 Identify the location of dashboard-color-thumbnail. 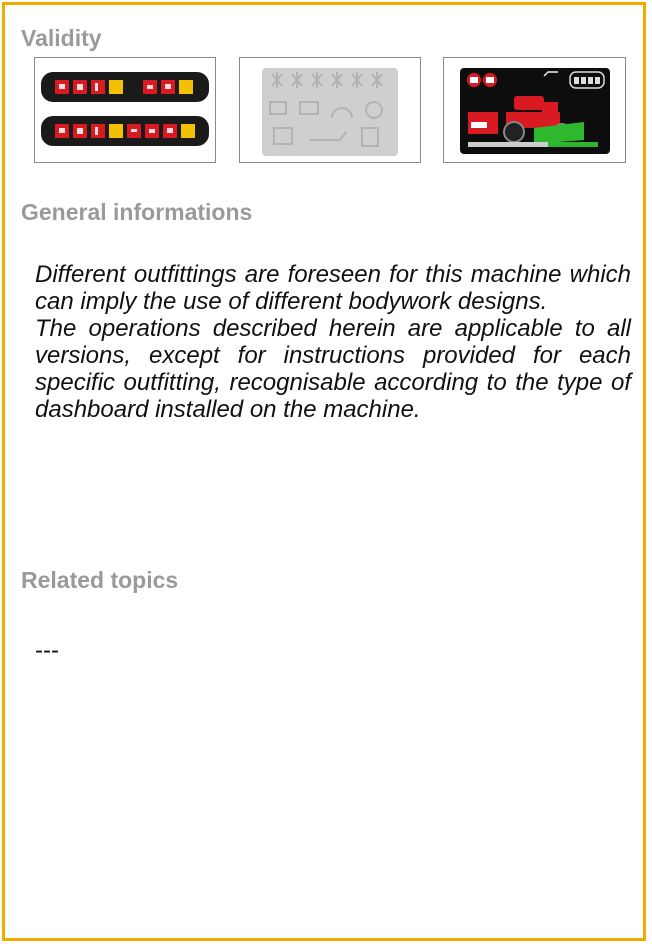
(534, 110).